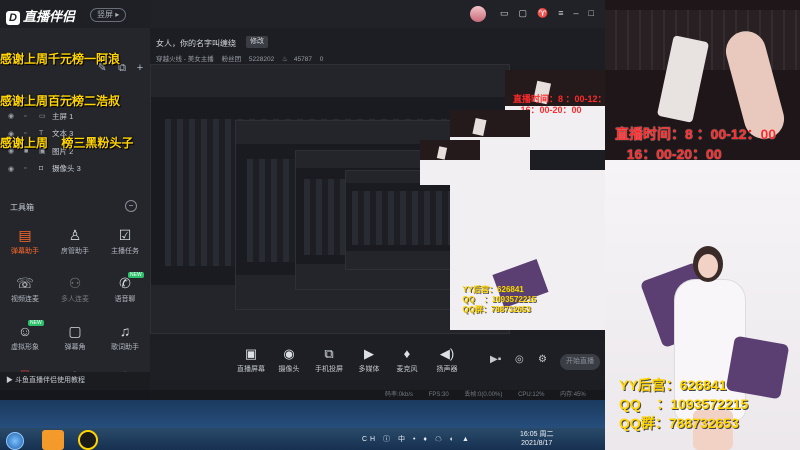  Describe the element at coordinates (285, 59) in the screenshot. I see `heat-icon: ♨` at that location.